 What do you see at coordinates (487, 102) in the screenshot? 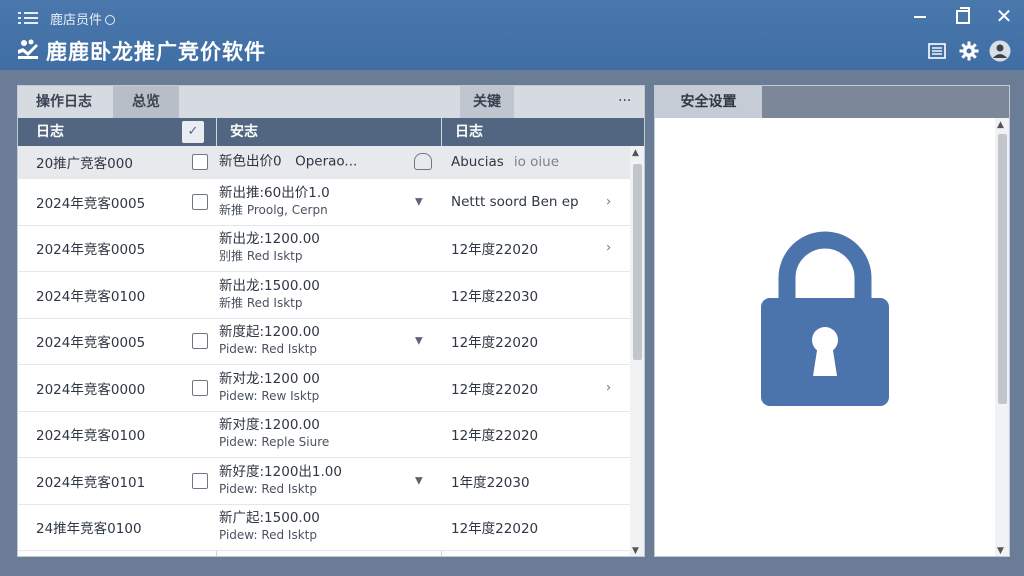
I see `tab-keywords: 关键` at bounding box center [487, 102].